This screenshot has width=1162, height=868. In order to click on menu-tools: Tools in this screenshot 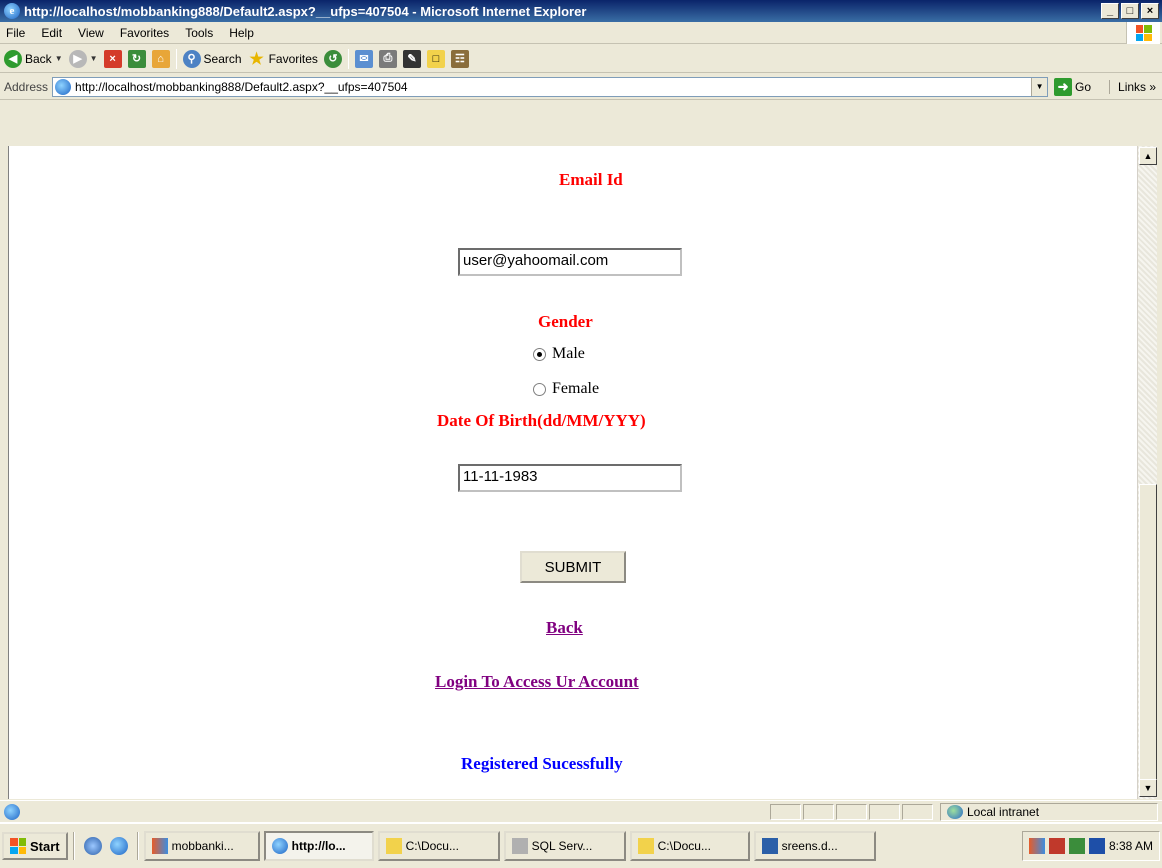, I will do `click(199, 33)`.